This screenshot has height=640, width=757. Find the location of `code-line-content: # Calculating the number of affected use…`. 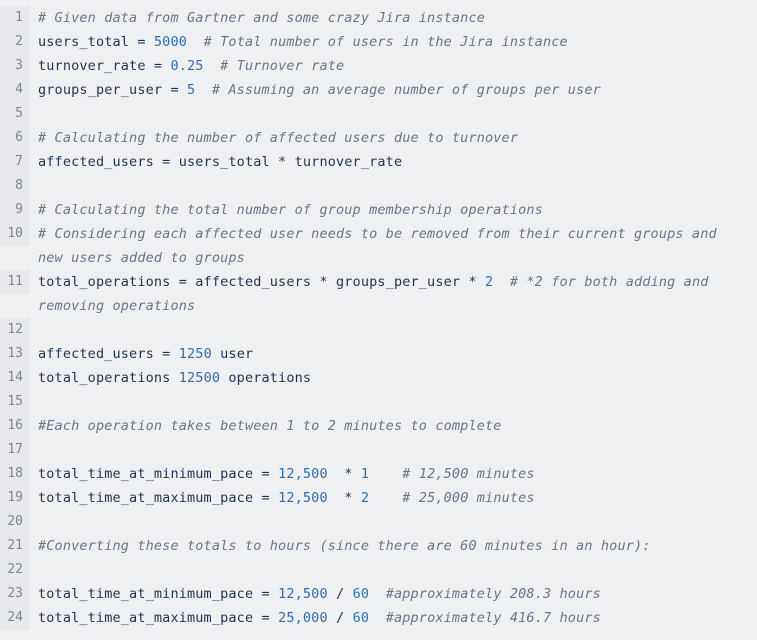

code-line-content: # Calculating the number of affected use… is located at coordinates (393, 138).